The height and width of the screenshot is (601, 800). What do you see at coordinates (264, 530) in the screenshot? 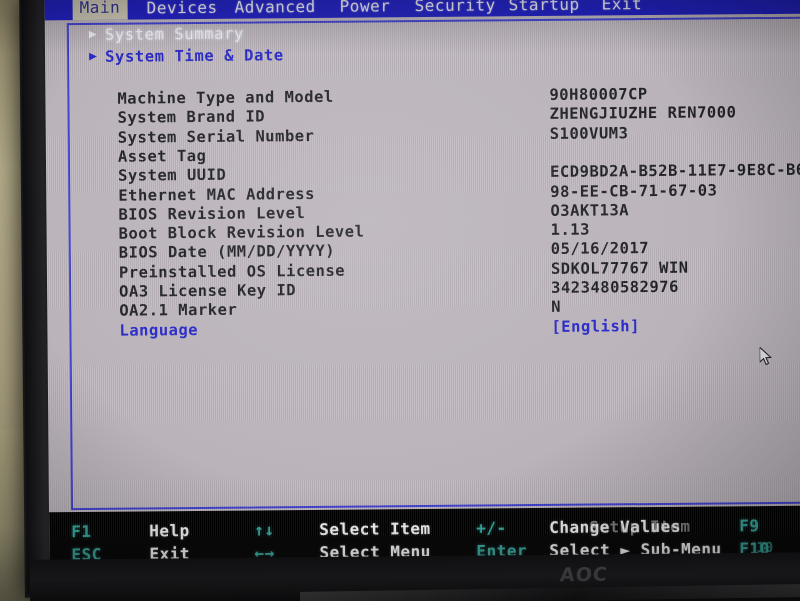
I see `help-key: ↑↓` at bounding box center [264, 530].